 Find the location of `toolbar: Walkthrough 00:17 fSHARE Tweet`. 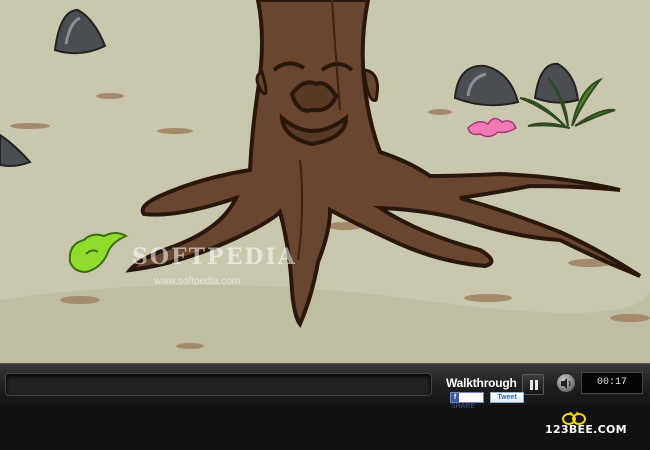

toolbar: Walkthrough 00:17 fSHARE Tweet is located at coordinates (325, 386).